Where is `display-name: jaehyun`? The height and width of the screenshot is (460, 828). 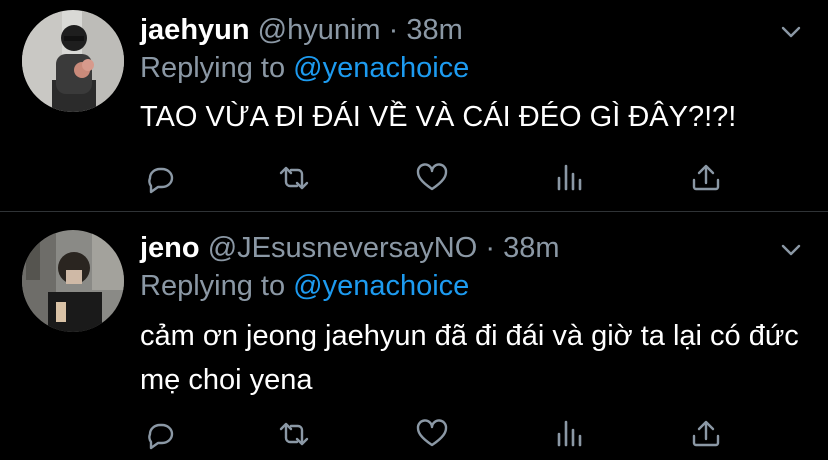 display-name: jaehyun is located at coordinates (195, 30).